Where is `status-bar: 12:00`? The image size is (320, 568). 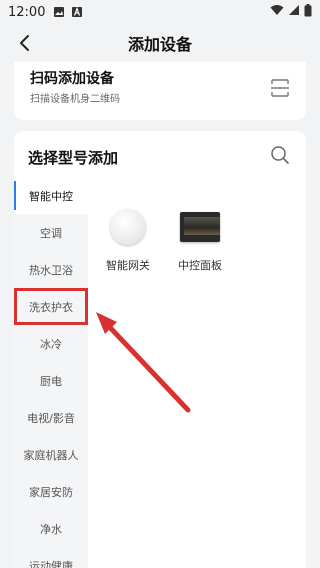
status-bar: 12:00 is located at coordinates (160, 12).